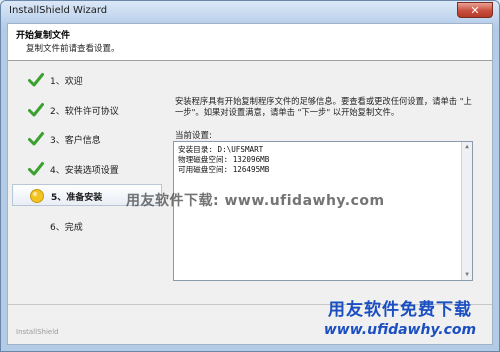 The image size is (500, 352). I want to click on current-settings-label: 当前设置:, so click(193, 136).